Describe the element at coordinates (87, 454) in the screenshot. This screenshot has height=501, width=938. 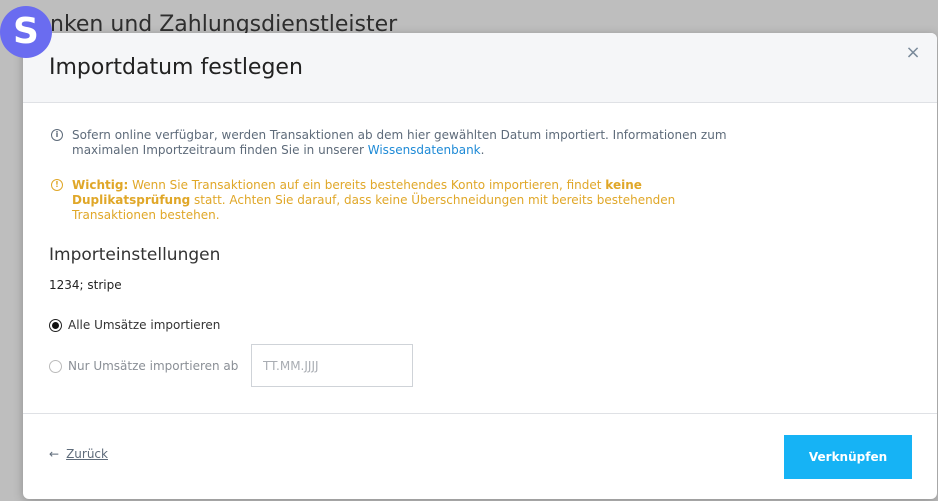
I see `back-label: Zurück` at that location.